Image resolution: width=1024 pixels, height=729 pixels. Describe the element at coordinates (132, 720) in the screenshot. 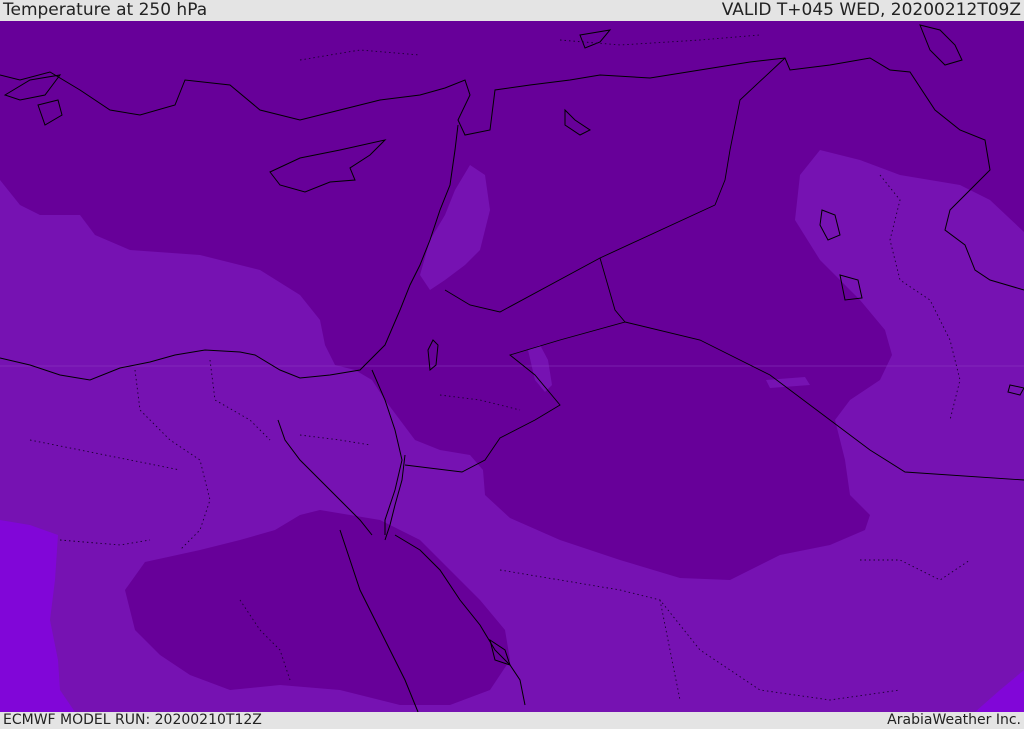

I see `model-run: ECMWF MODEL RUN: 20200210T12Z` at that location.